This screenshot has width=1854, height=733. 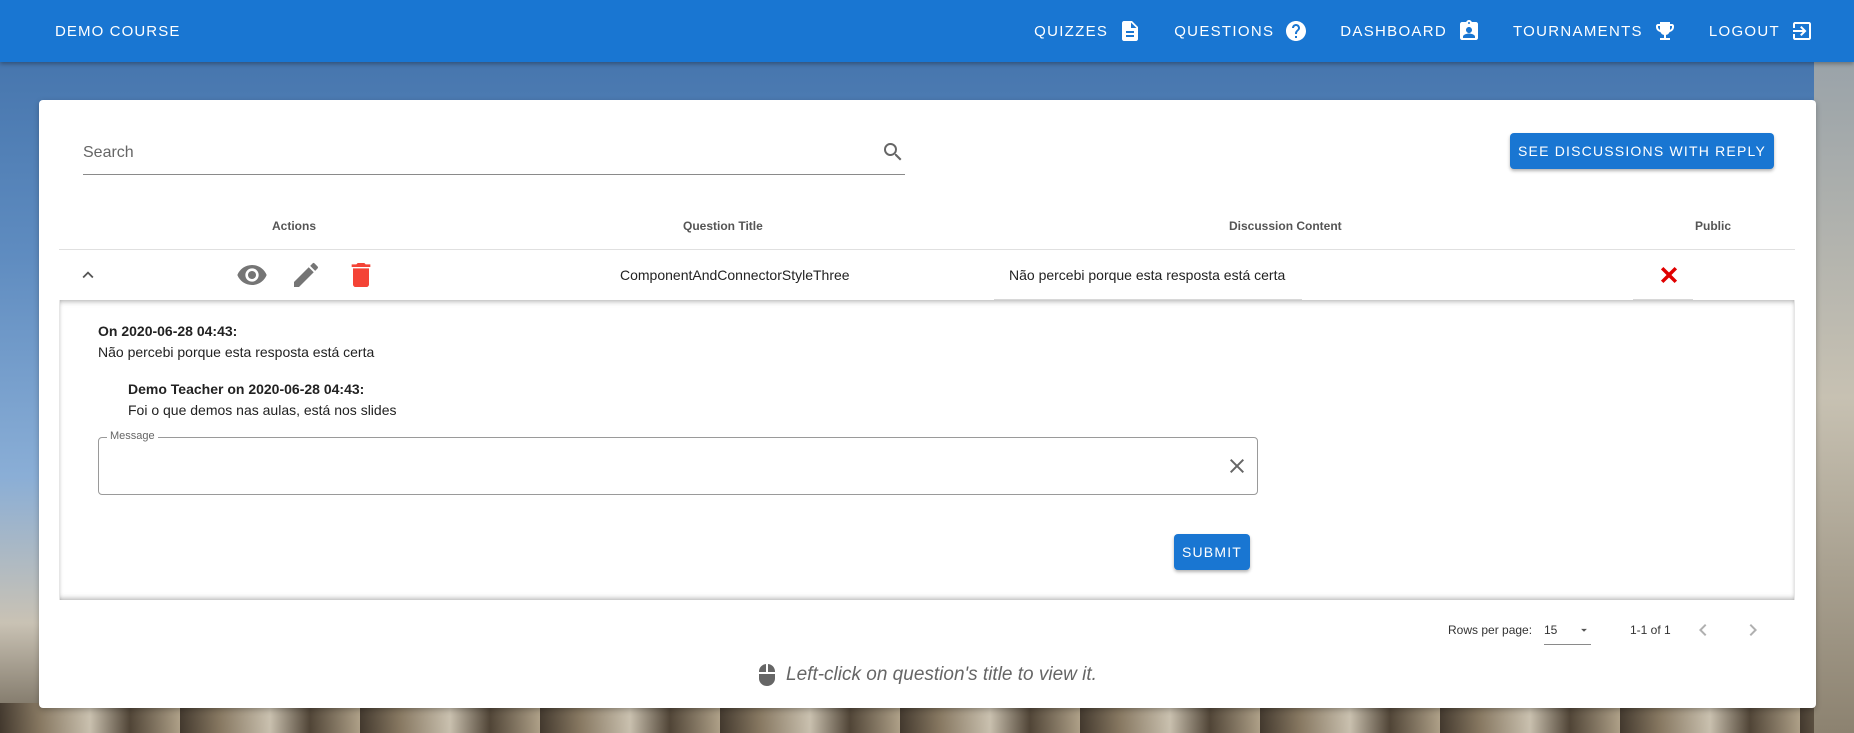 I want to click on pencil-icon, so click(x=306, y=275).